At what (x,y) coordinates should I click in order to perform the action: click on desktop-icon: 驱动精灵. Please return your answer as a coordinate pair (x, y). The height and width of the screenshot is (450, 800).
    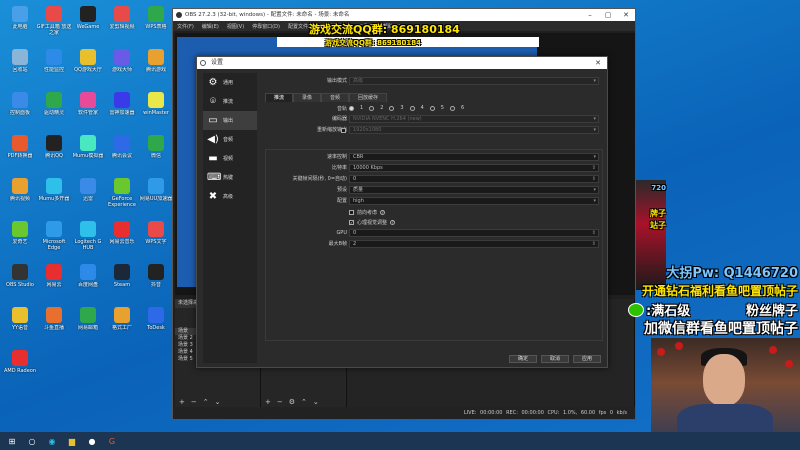
    Looking at the image, I should click on (54, 110).